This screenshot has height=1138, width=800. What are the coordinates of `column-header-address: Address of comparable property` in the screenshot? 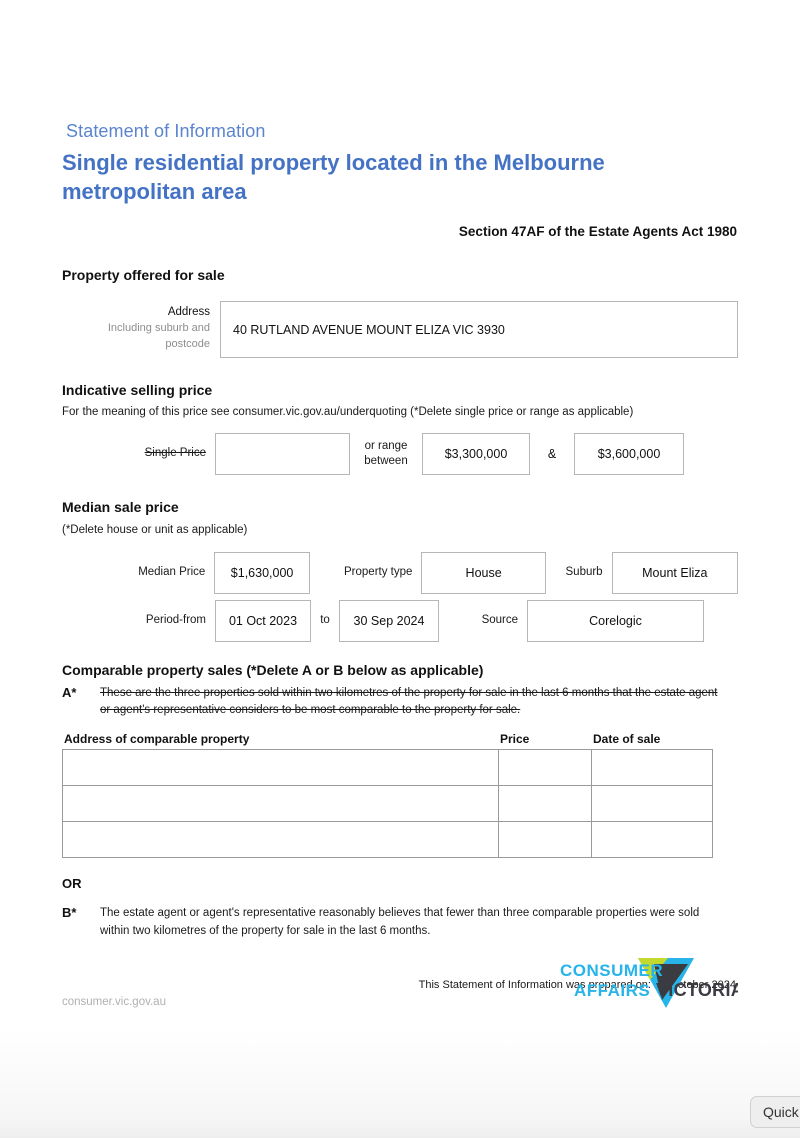 It's located at (157, 739).